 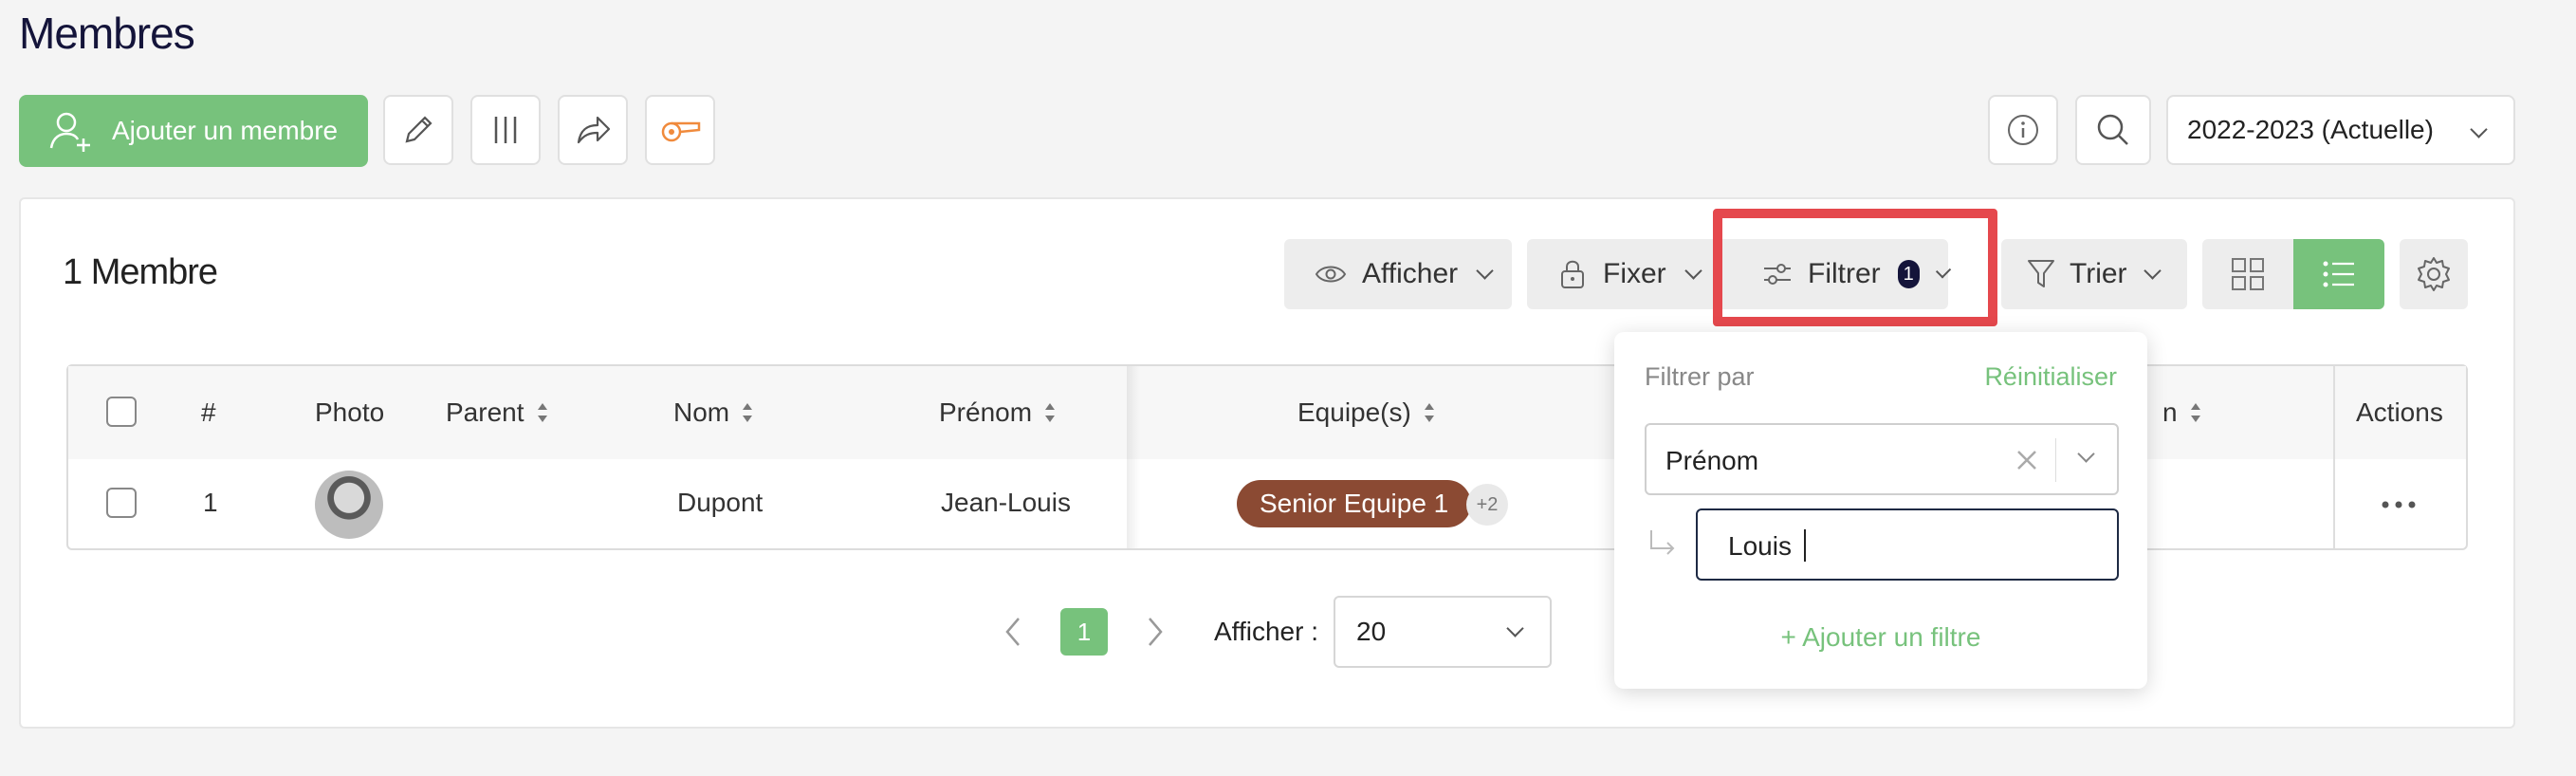 I want to click on prev-page-button, so click(x=1013, y=632).